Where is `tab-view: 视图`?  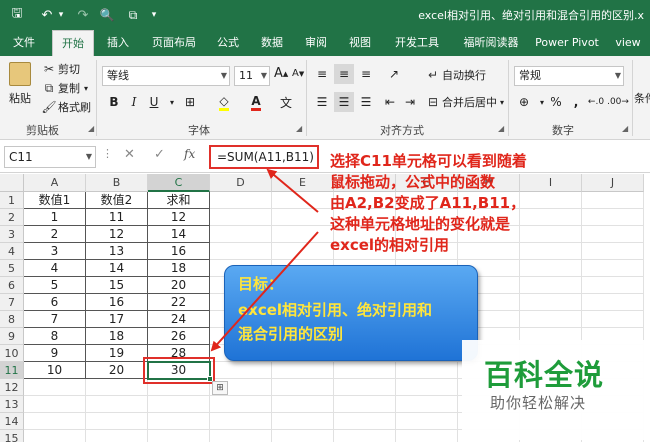 tab-view: 视图 is located at coordinates (360, 43).